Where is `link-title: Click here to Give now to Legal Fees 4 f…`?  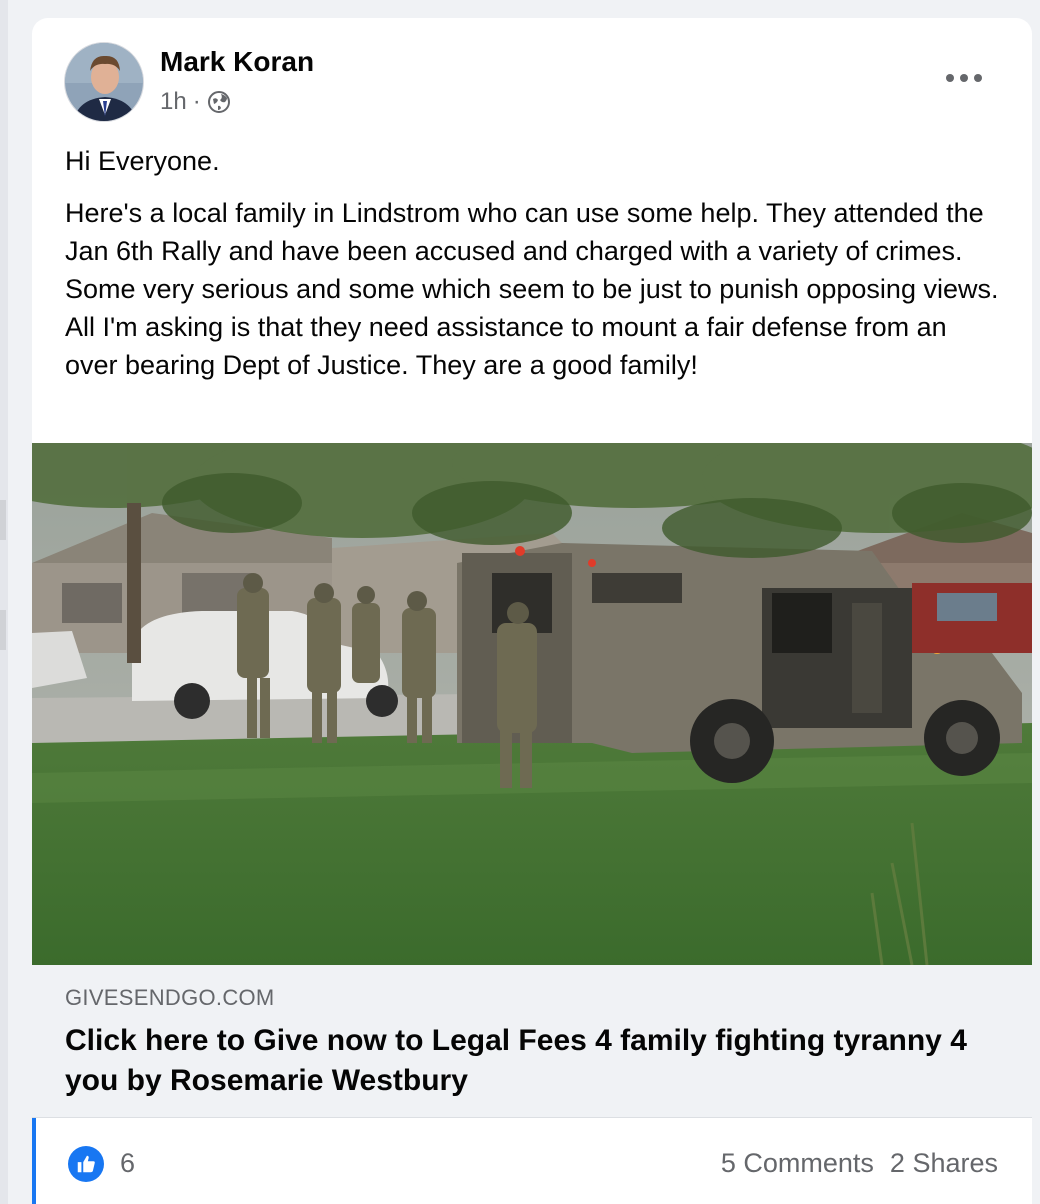 link-title: Click here to Give now to Legal Fees 4 f… is located at coordinates (525, 1061).